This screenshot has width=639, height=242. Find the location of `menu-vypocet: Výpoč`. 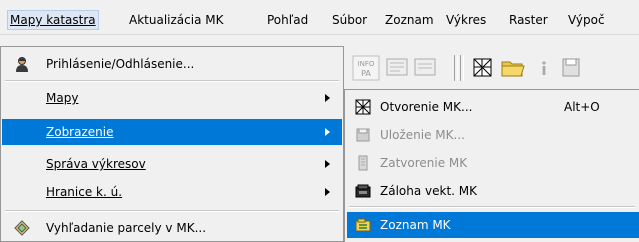

menu-vypocet: Výpoč is located at coordinates (586, 20).